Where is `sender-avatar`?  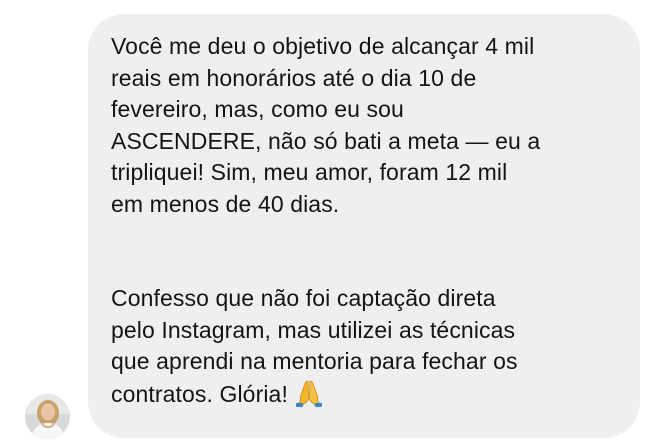 sender-avatar is located at coordinates (47, 416).